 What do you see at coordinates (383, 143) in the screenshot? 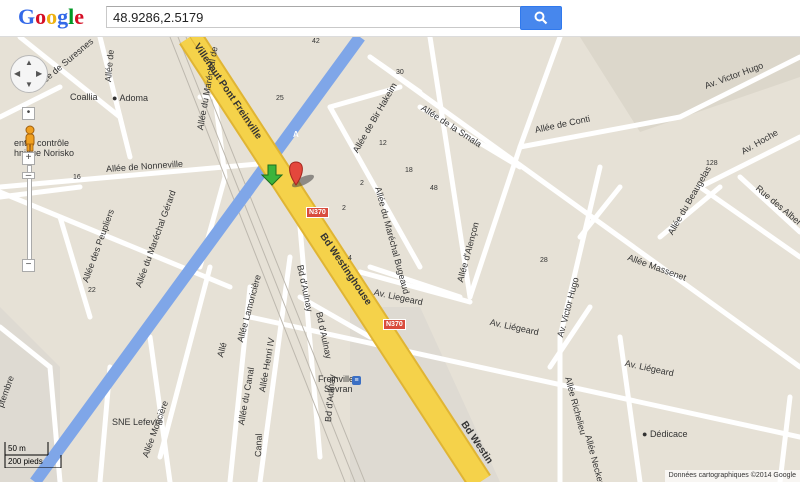
I see `house-number: 12` at bounding box center [383, 143].